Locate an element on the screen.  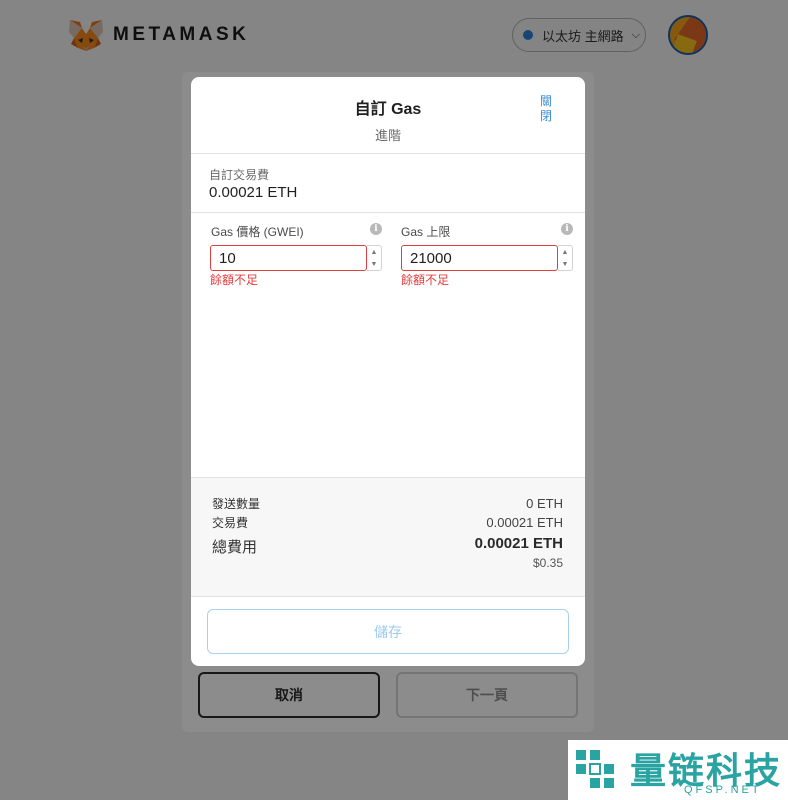
gas-price-stepper: ▲ ▼ is located at coordinates (374, 258).